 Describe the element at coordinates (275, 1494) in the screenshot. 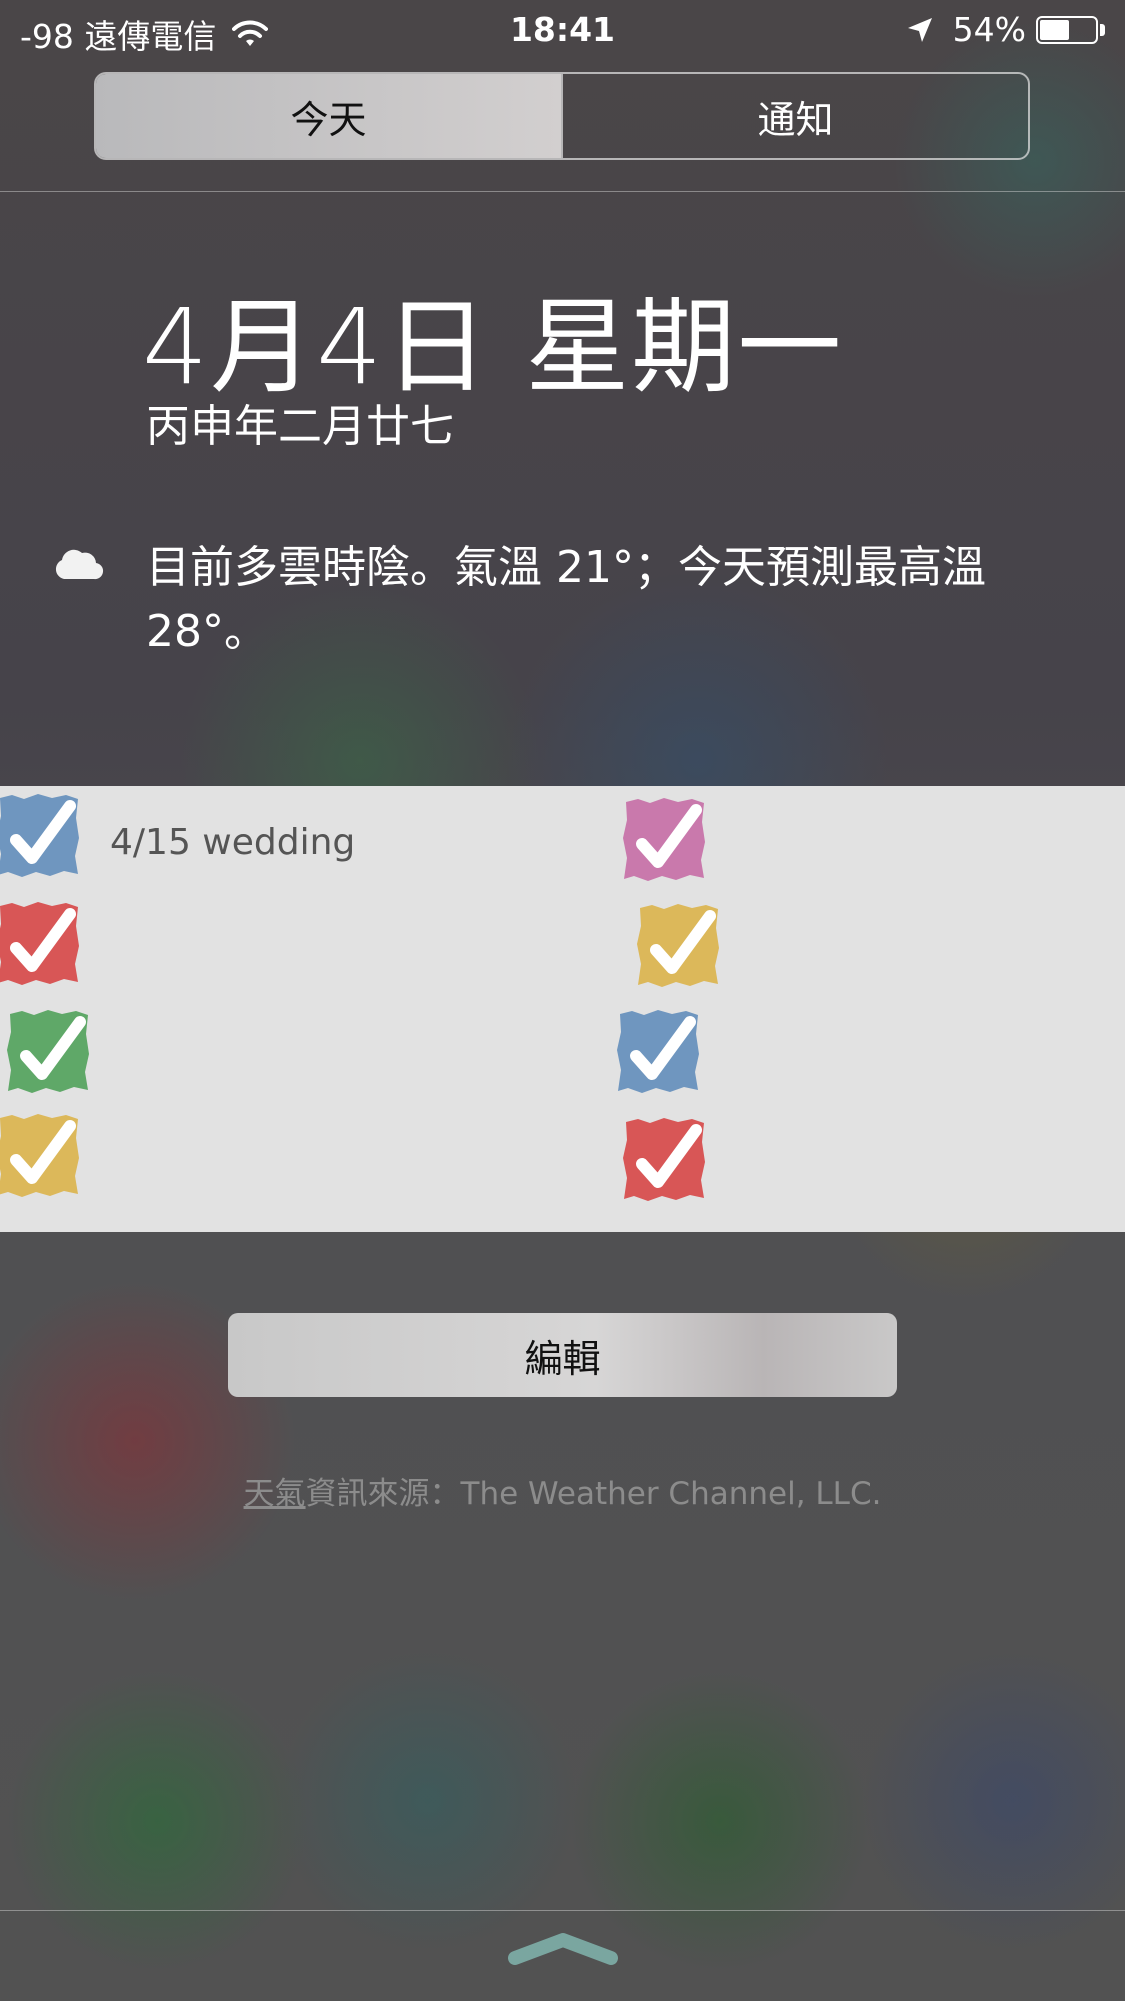

I see `weather-link: 天氣` at that location.